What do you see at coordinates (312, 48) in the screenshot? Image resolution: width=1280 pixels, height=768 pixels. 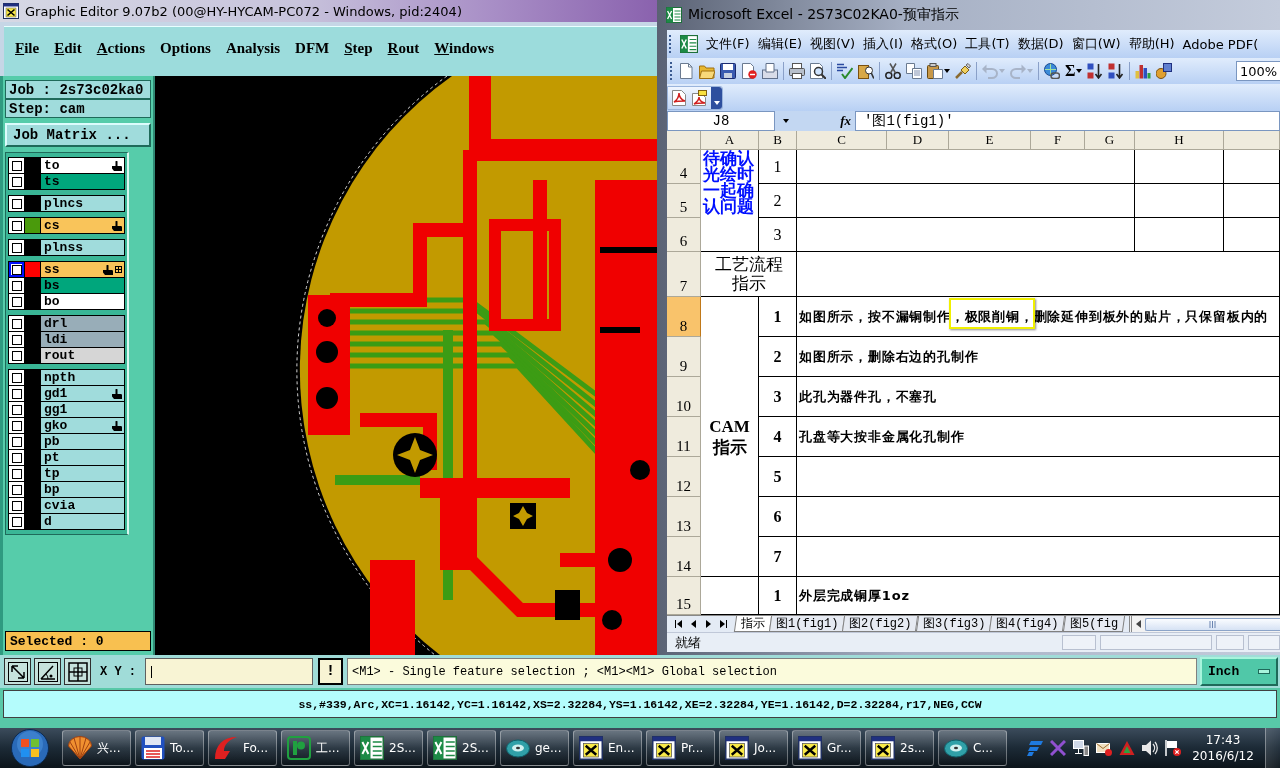 I see `menu-item: DFM` at bounding box center [312, 48].